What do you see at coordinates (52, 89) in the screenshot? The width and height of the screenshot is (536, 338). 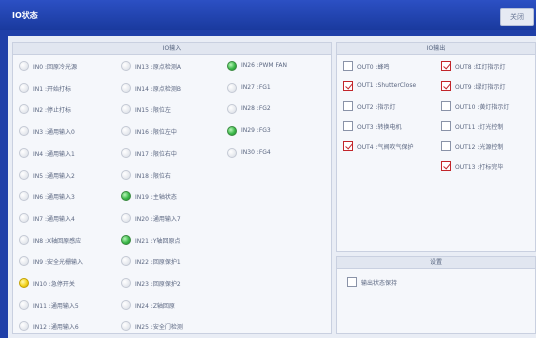 I see `input-label-1: IN1 :开始打标` at bounding box center [52, 89].